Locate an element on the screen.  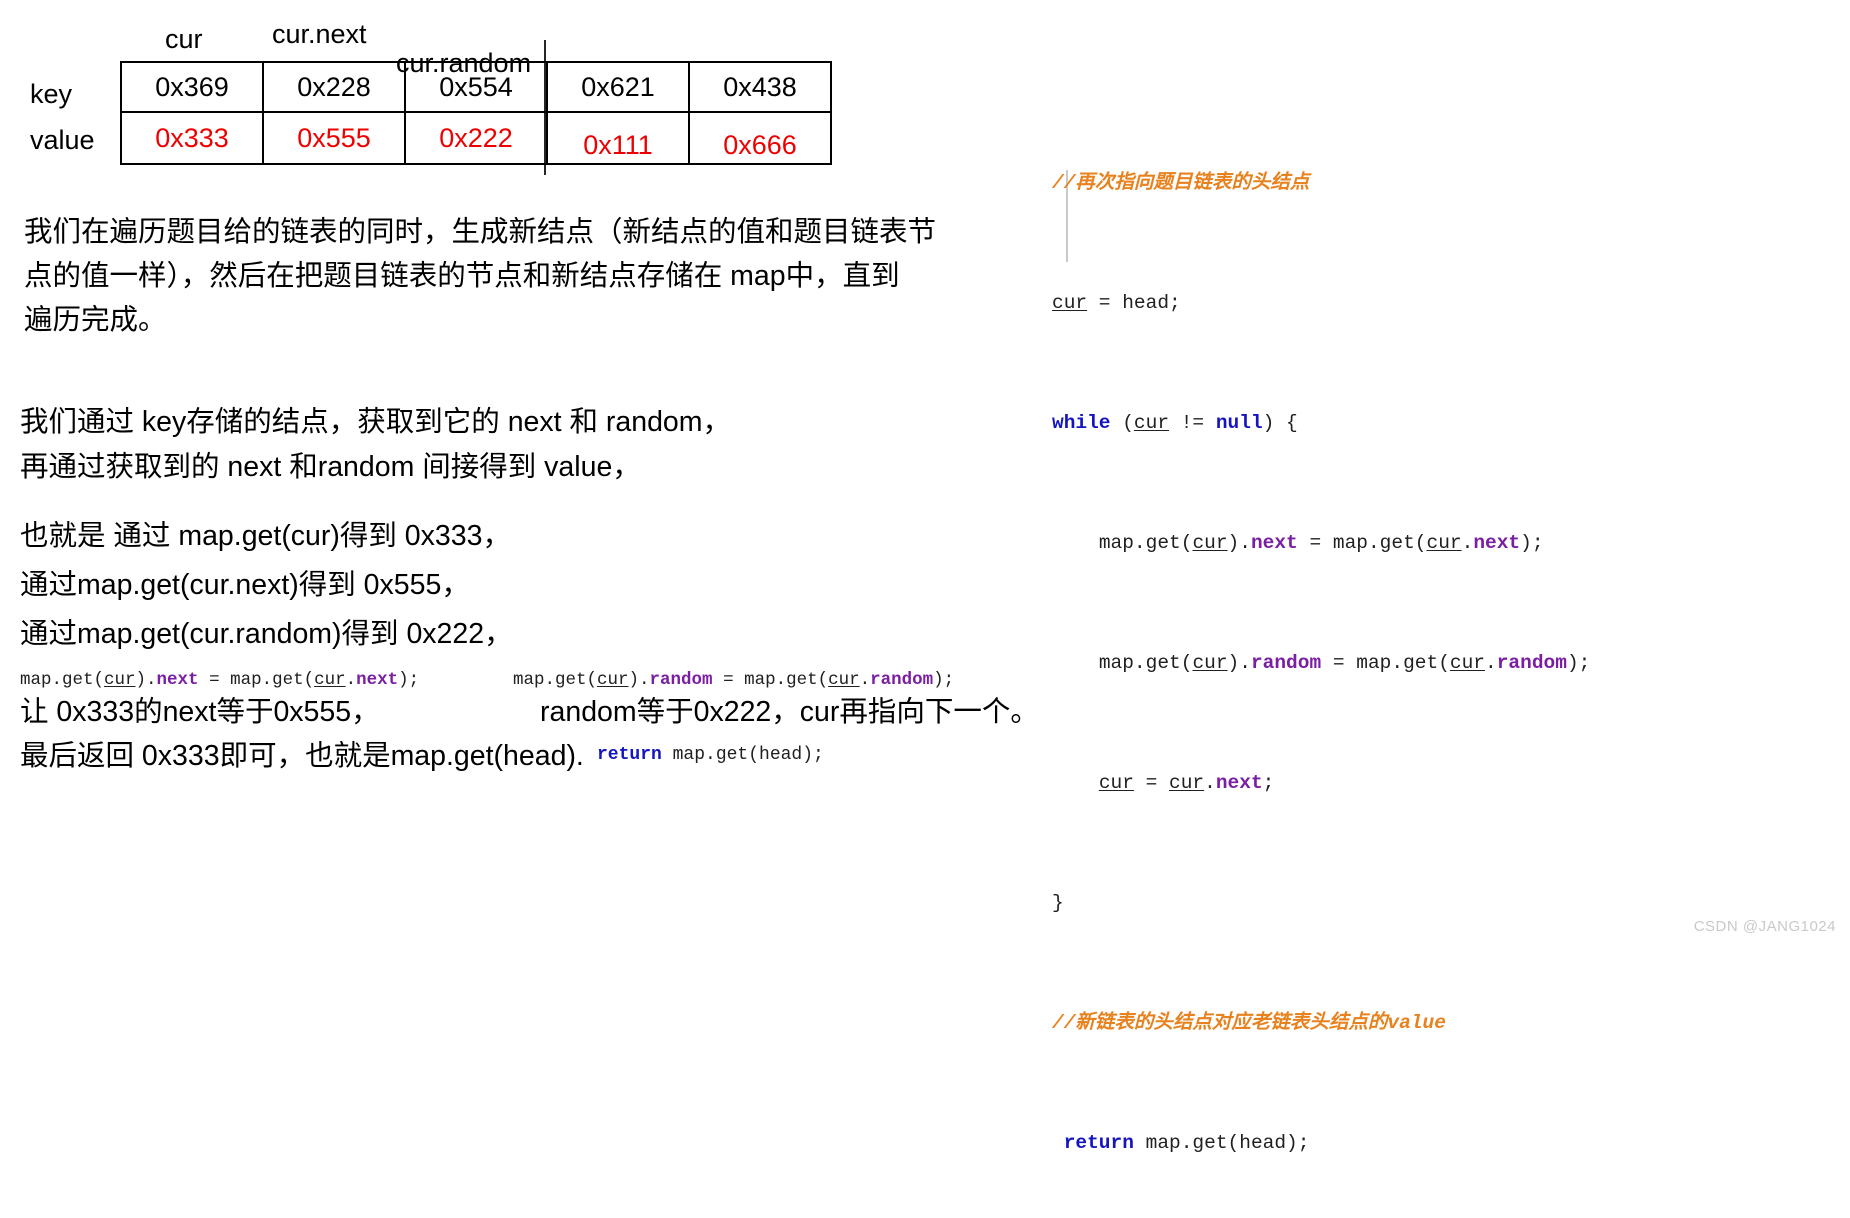
row-header-value: value is located at coordinates (62, 140).